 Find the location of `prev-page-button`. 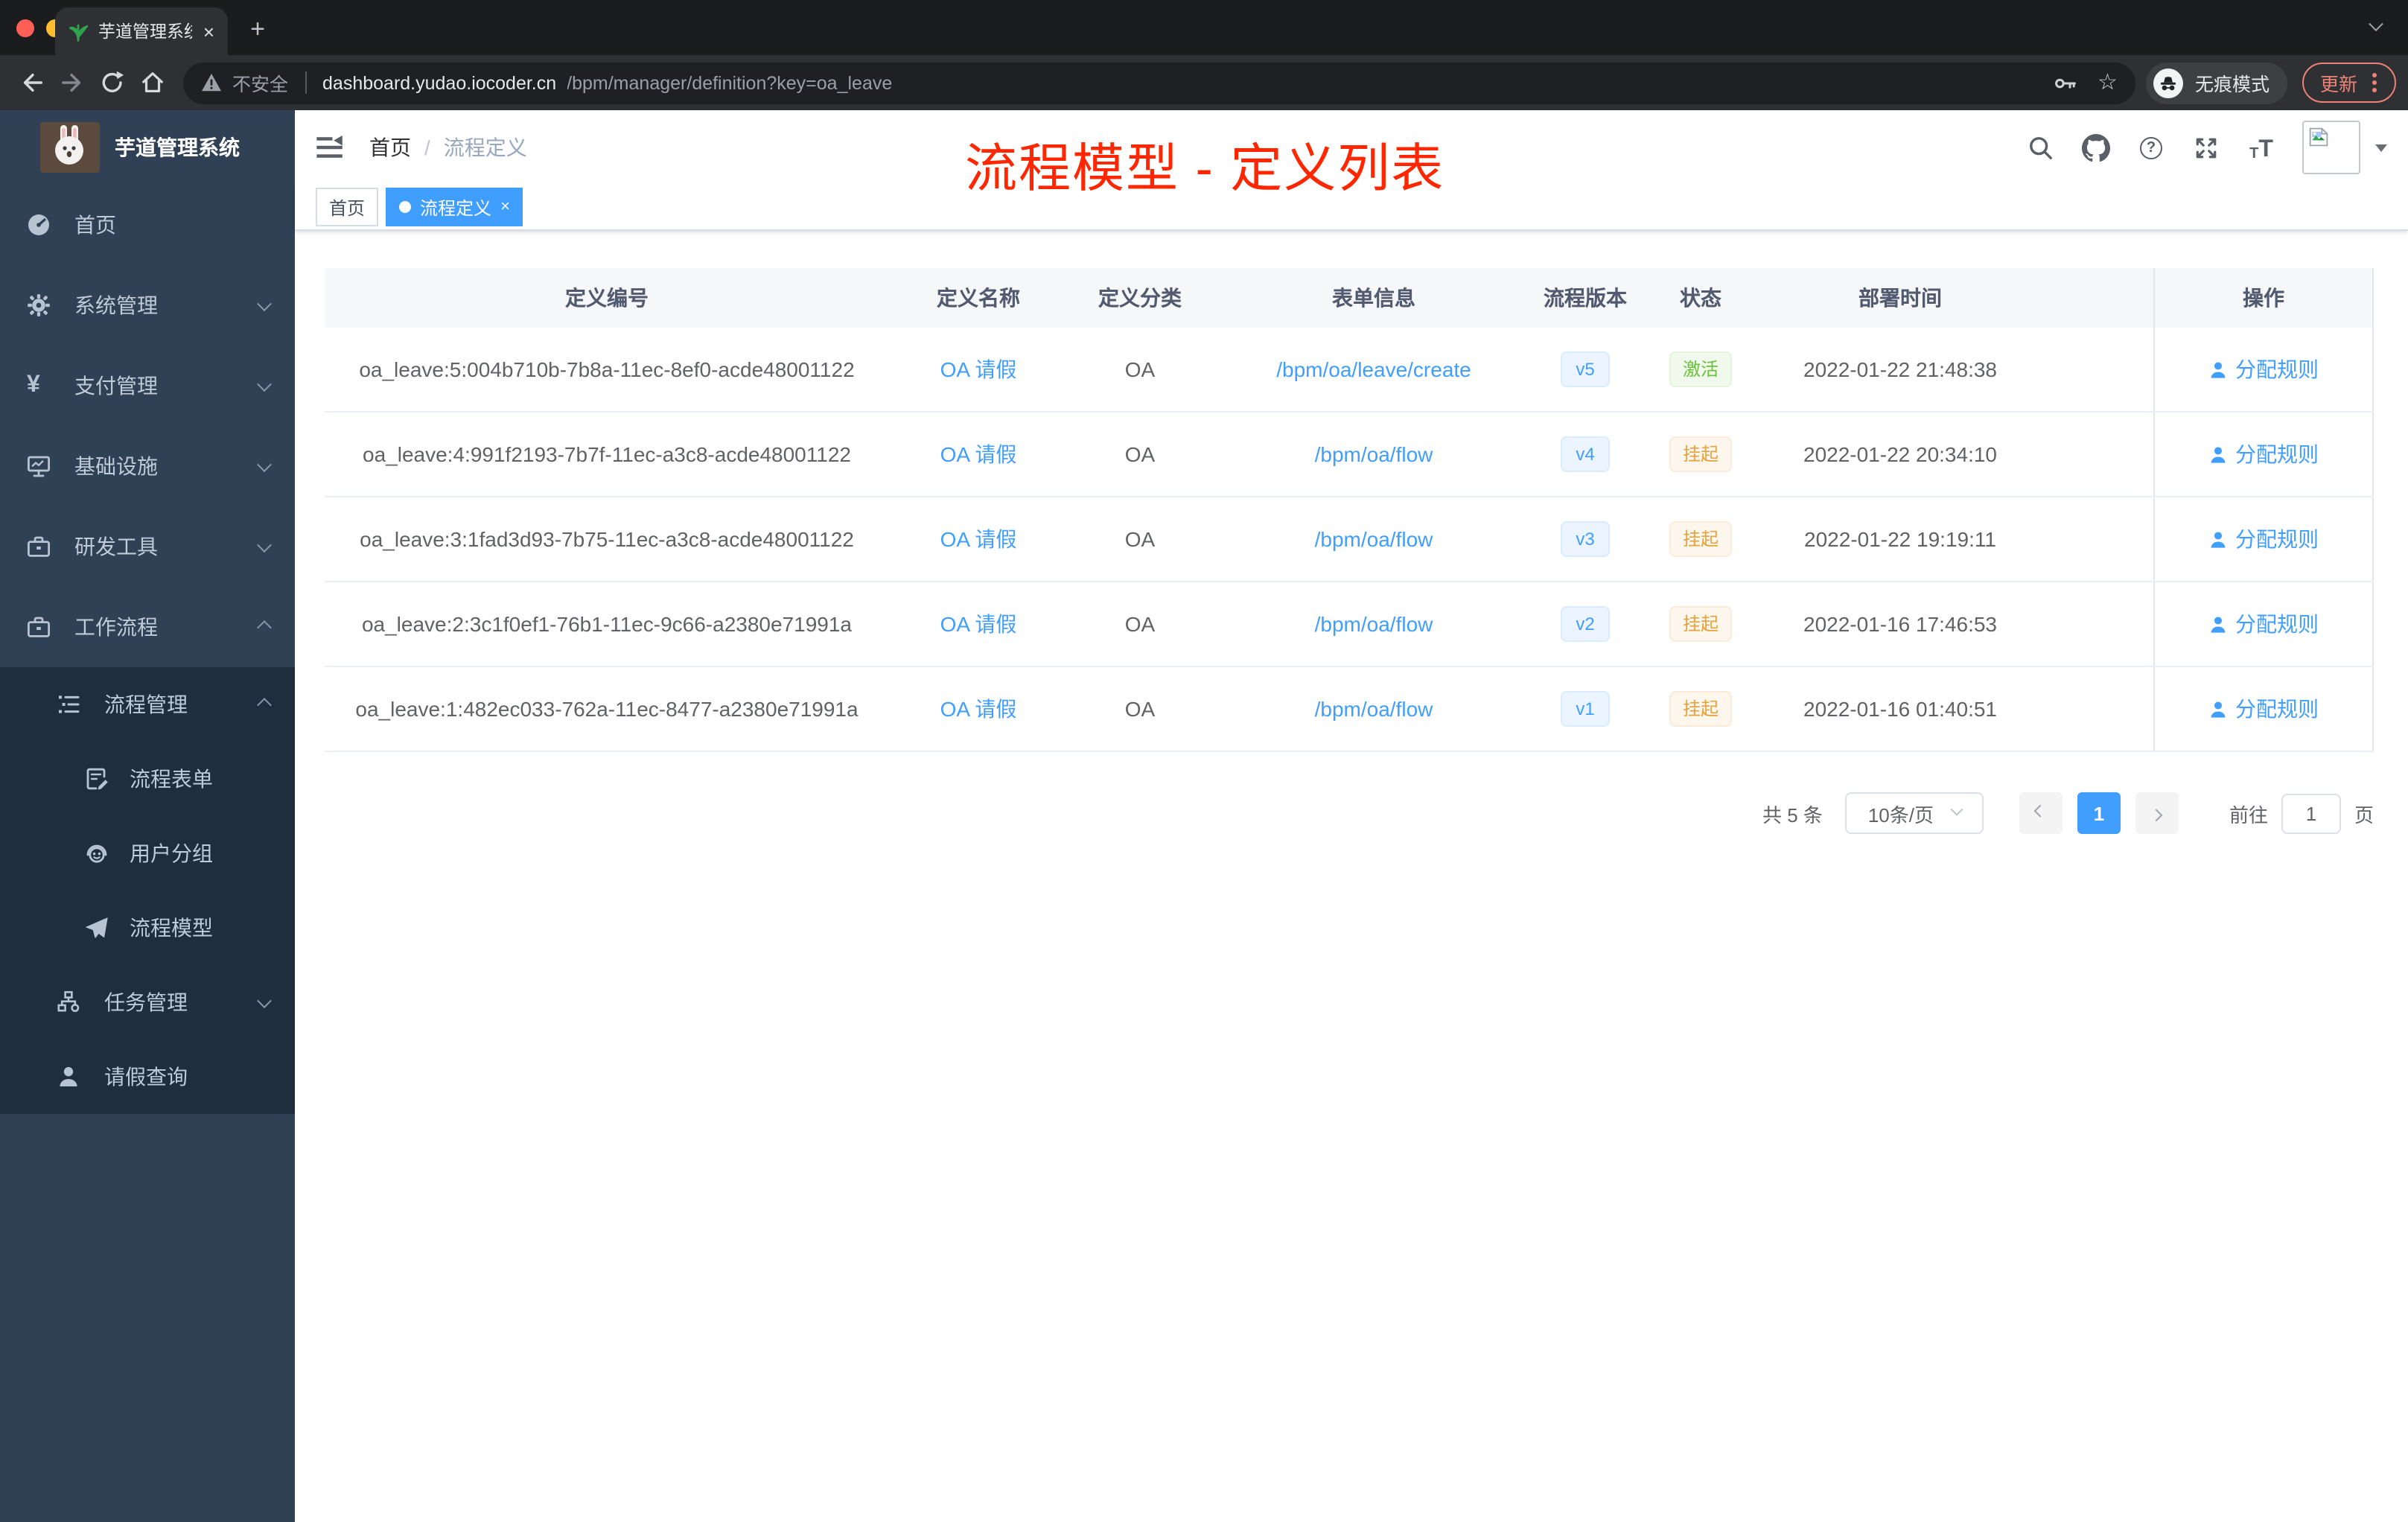

prev-page-button is located at coordinates (2041, 813).